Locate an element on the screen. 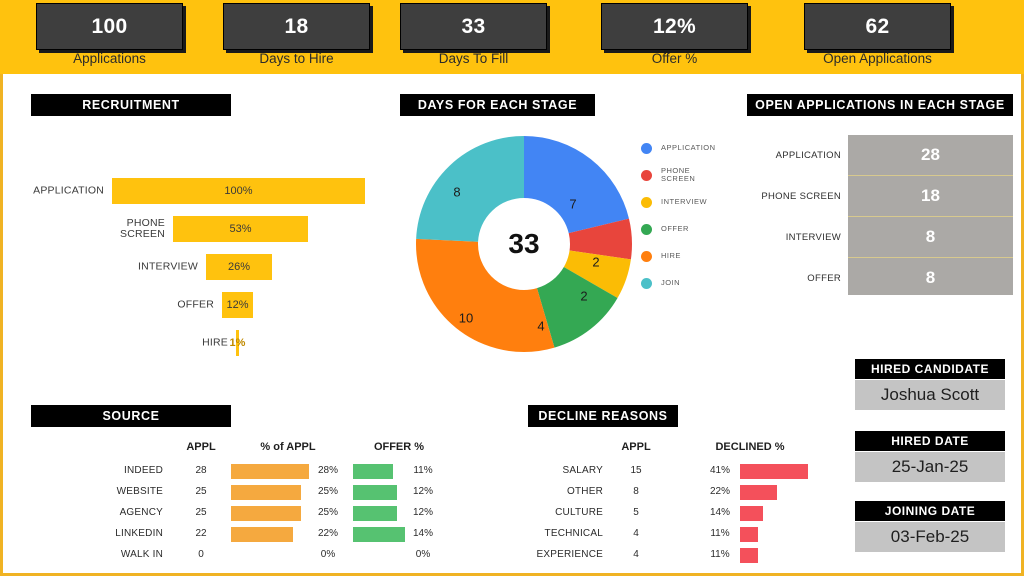 This screenshot has width=1024, height=576. donut-value-application: 7 is located at coordinates (573, 204).